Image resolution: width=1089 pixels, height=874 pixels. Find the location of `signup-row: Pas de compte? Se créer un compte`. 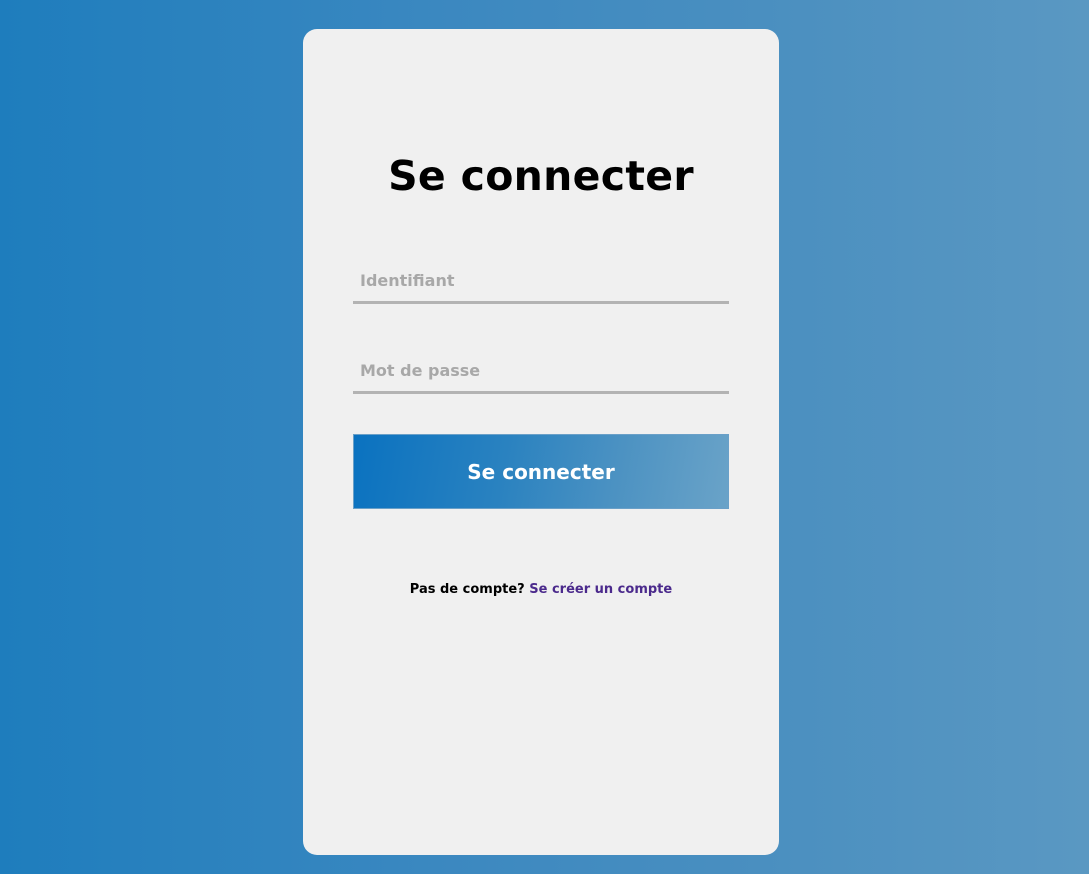

signup-row: Pas de compte? Se créer un compte is located at coordinates (541, 589).